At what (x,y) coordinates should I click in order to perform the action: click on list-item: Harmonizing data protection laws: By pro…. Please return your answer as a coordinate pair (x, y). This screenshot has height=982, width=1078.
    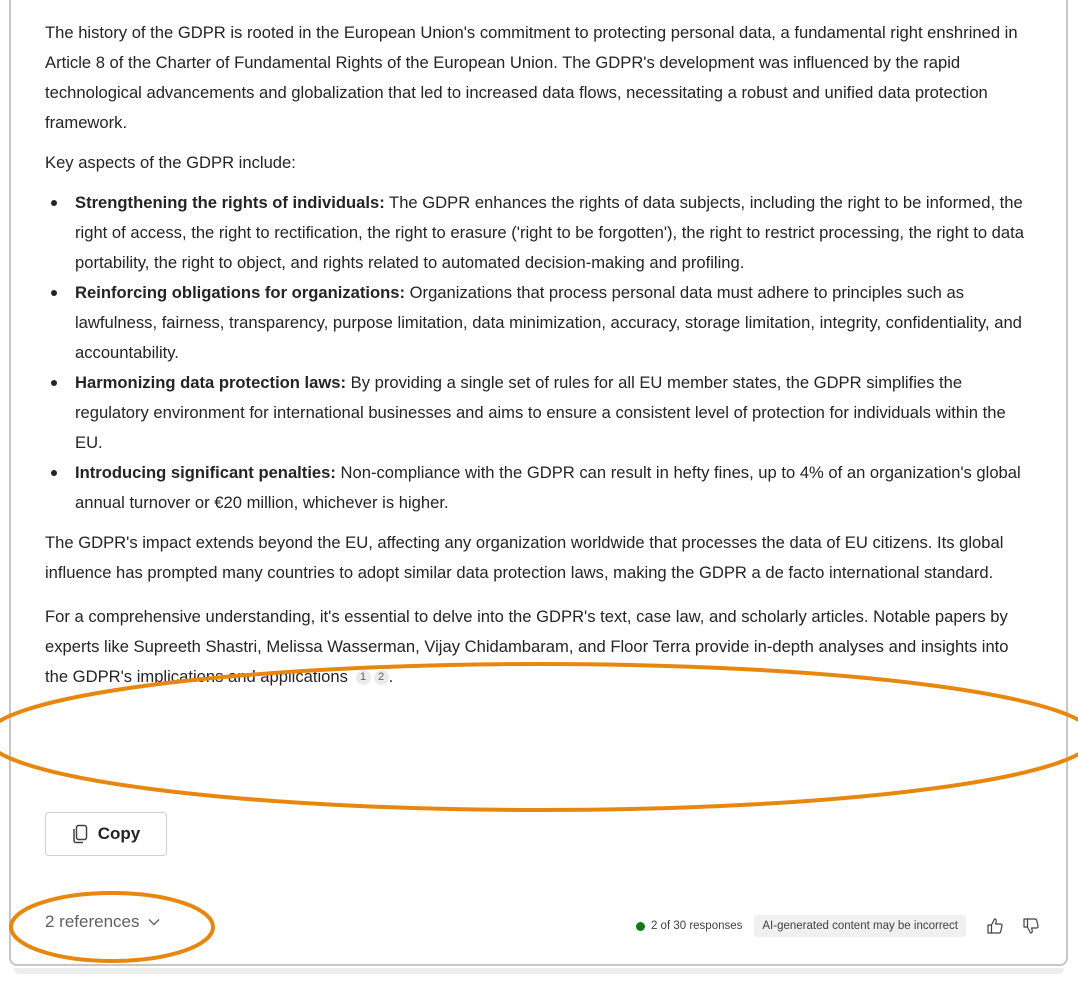
    Looking at the image, I should click on (540, 413).